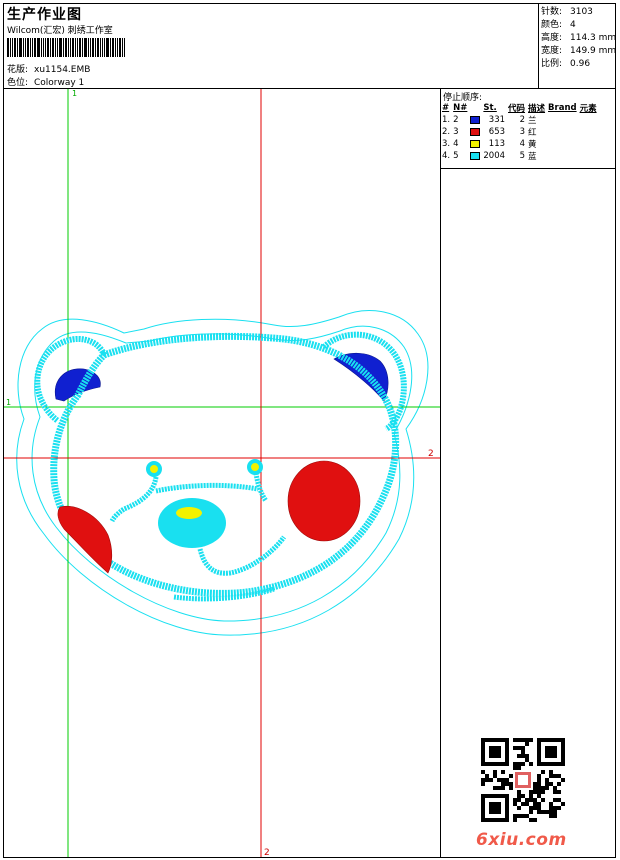  I want to click on guide-label-h1: 1, so click(8, 402).